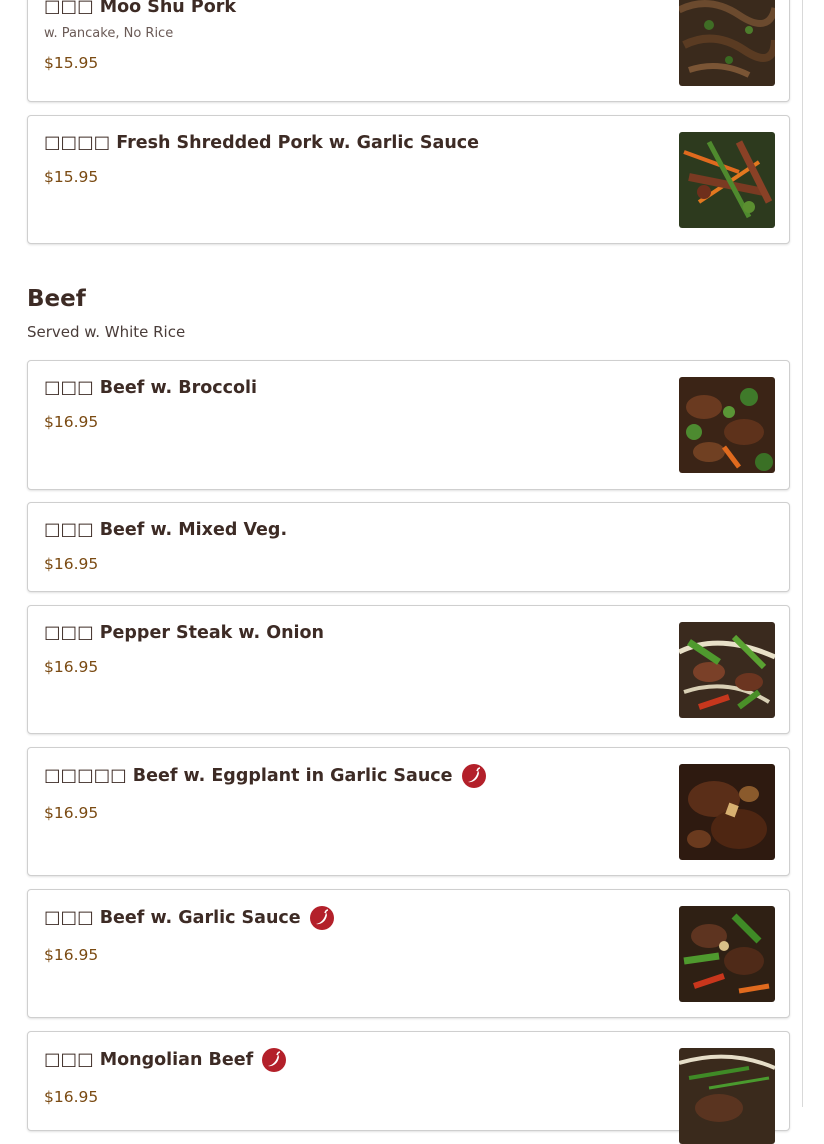 Image resolution: width=824 pixels, height=1144 pixels. I want to click on menu-item-name: □□□ Beef w. Garlic Sauce, so click(189, 918).